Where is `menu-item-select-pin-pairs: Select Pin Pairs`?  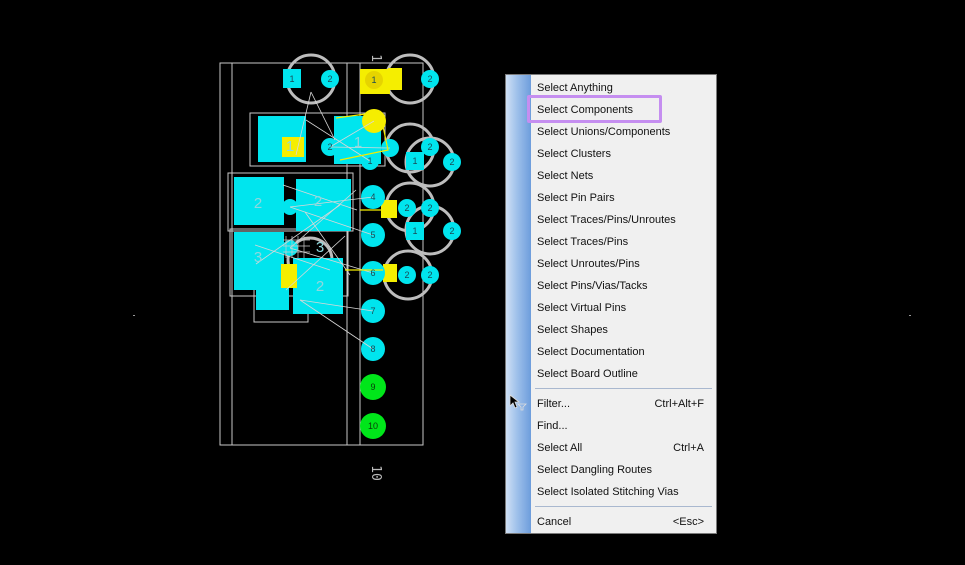
menu-item-select-pin-pairs: Select Pin Pairs is located at coordinates (623, 198).